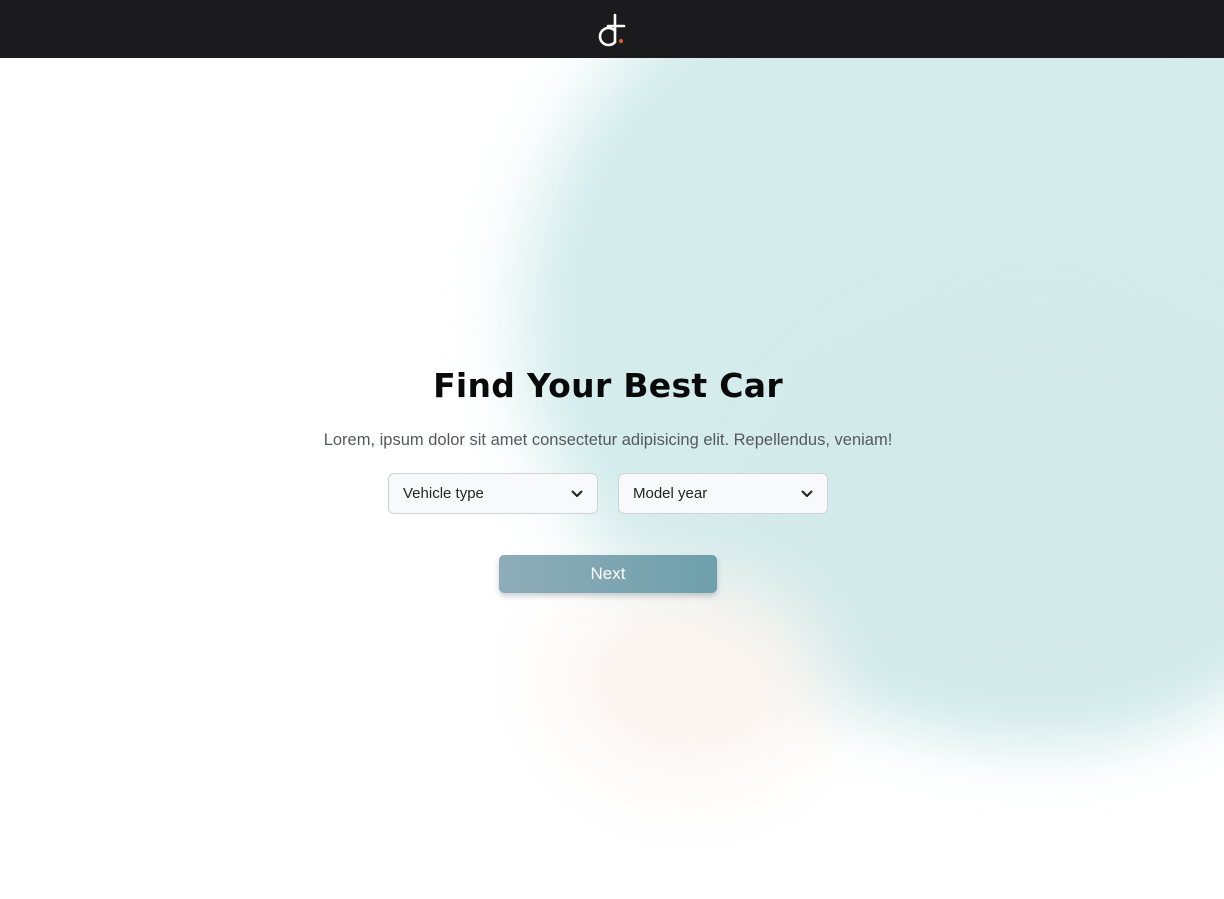  I want to click on next-button-label: Next, so click(608, 573).